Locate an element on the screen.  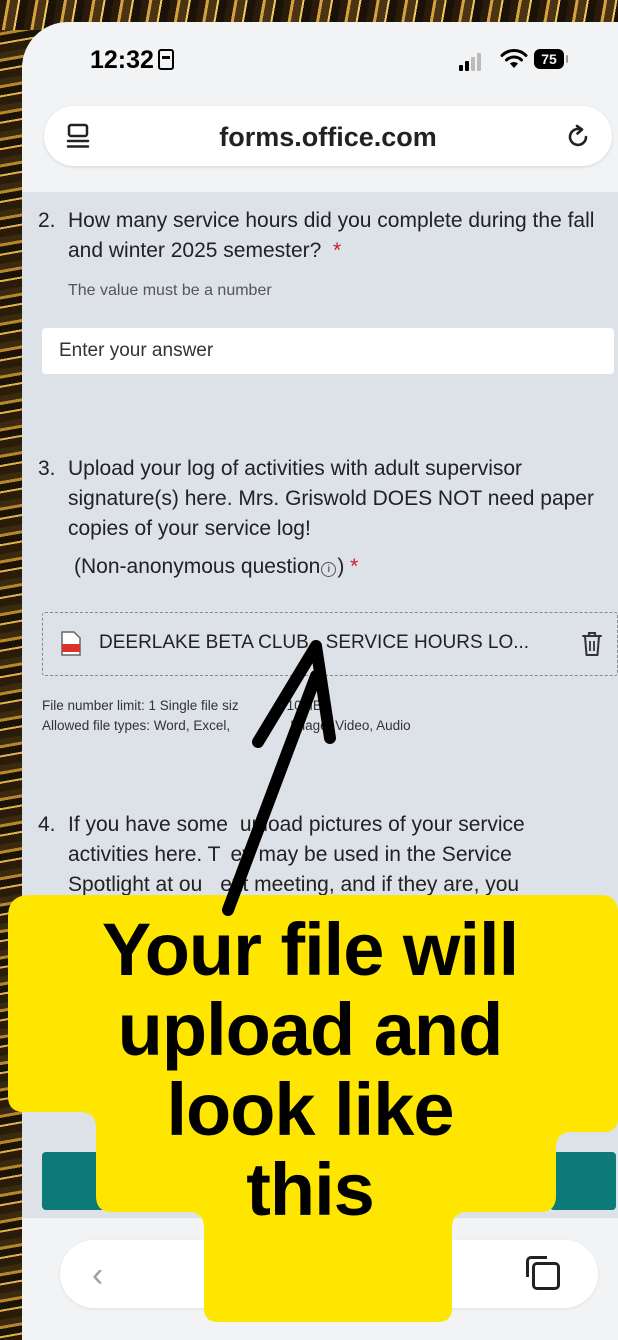
info-icon: i is located at coordinates (329, 569).